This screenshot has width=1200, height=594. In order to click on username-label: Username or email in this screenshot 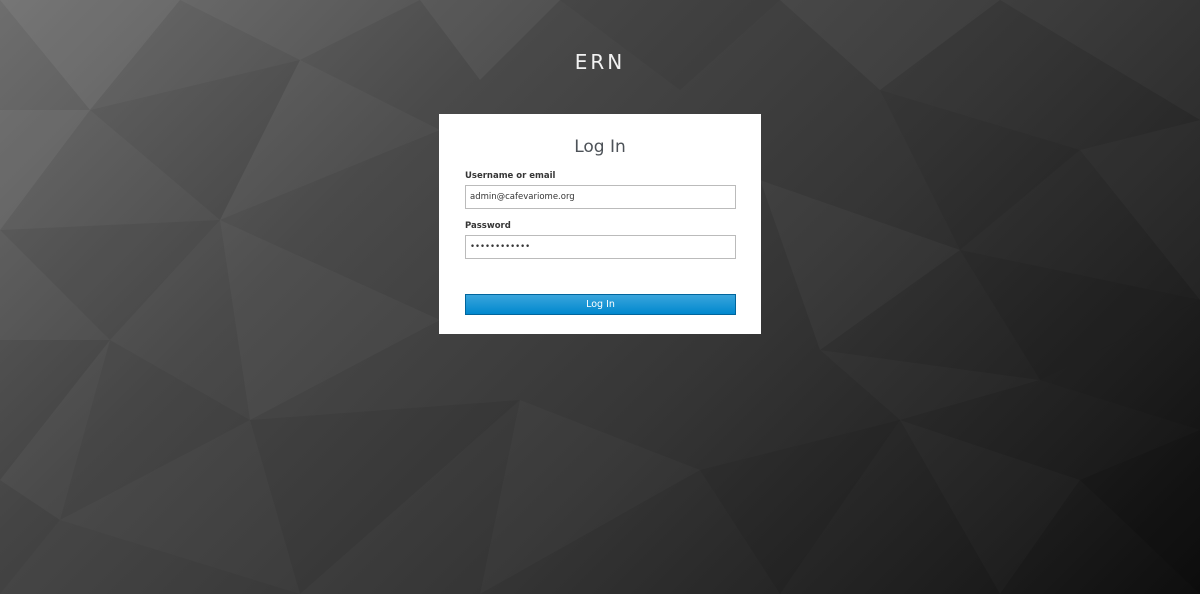, I will do `click(510, 176)`.